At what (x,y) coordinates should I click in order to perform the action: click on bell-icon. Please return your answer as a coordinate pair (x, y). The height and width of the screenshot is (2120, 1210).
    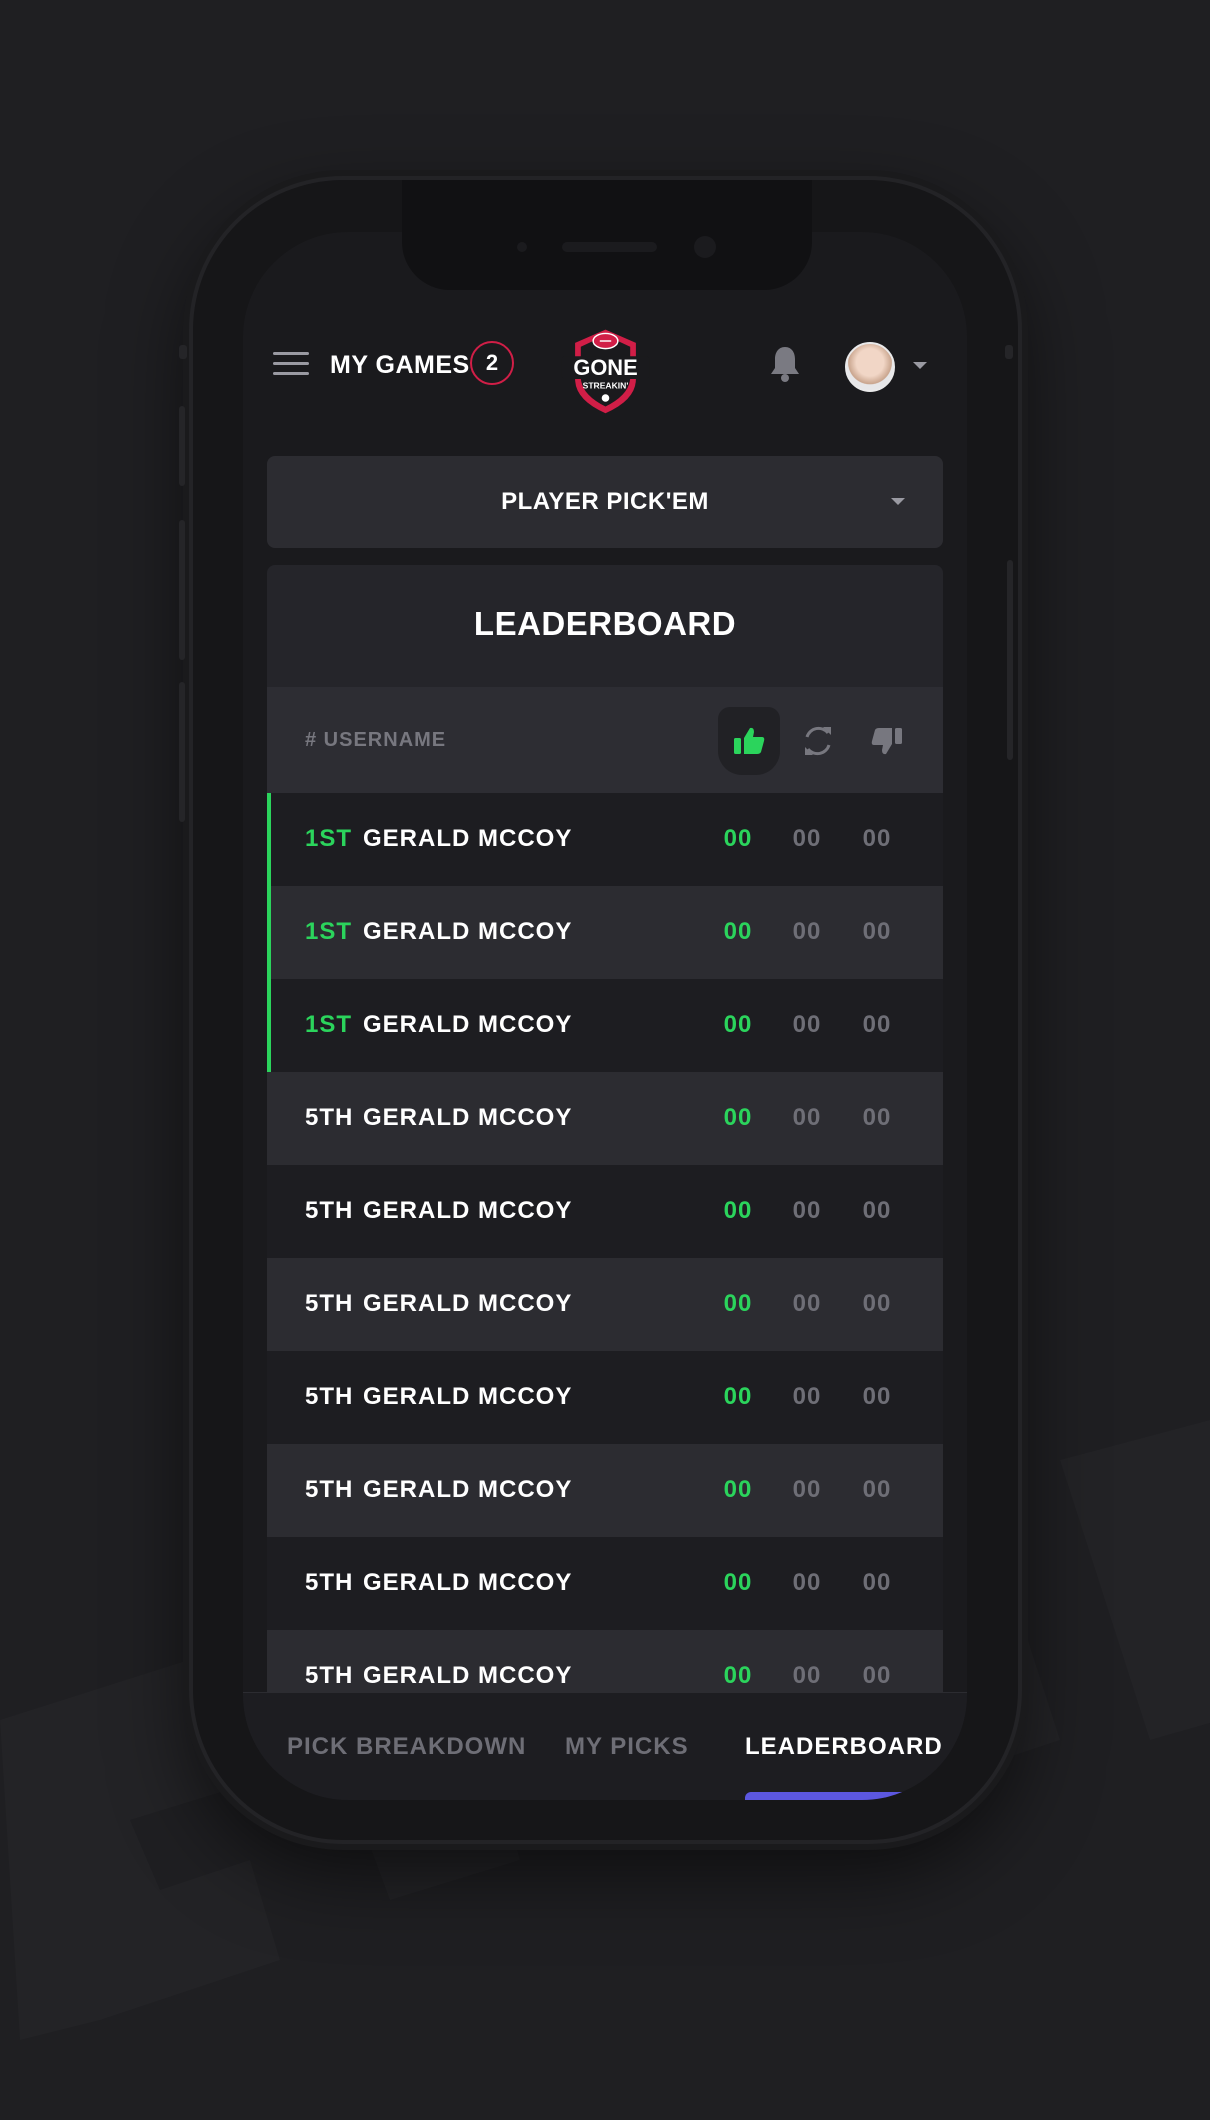
    Looking at the image, I should click on (785, 364).